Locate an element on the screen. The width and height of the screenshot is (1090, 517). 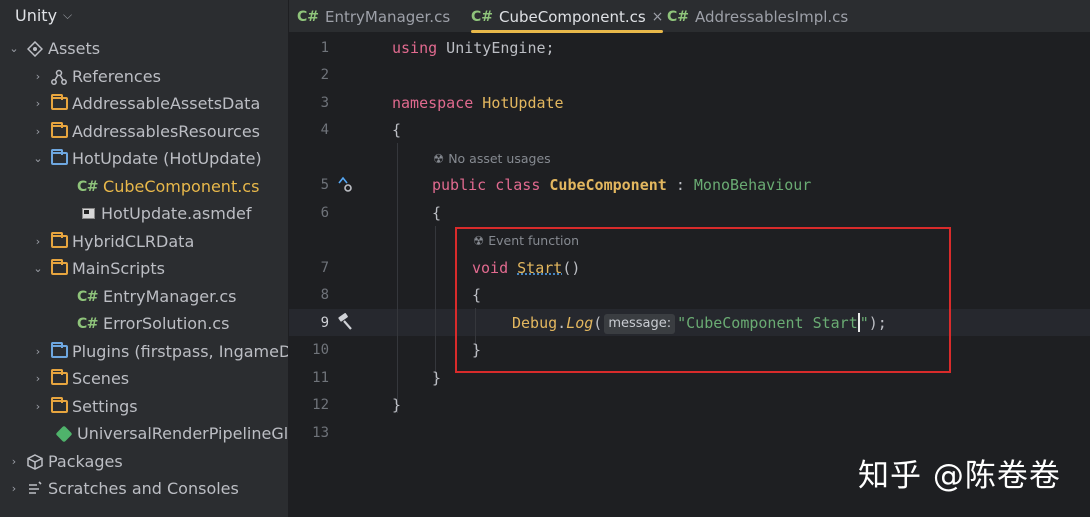
tree-item-errorsolution: C# ErrorSolution.cs is located at coordinates (144, 324).